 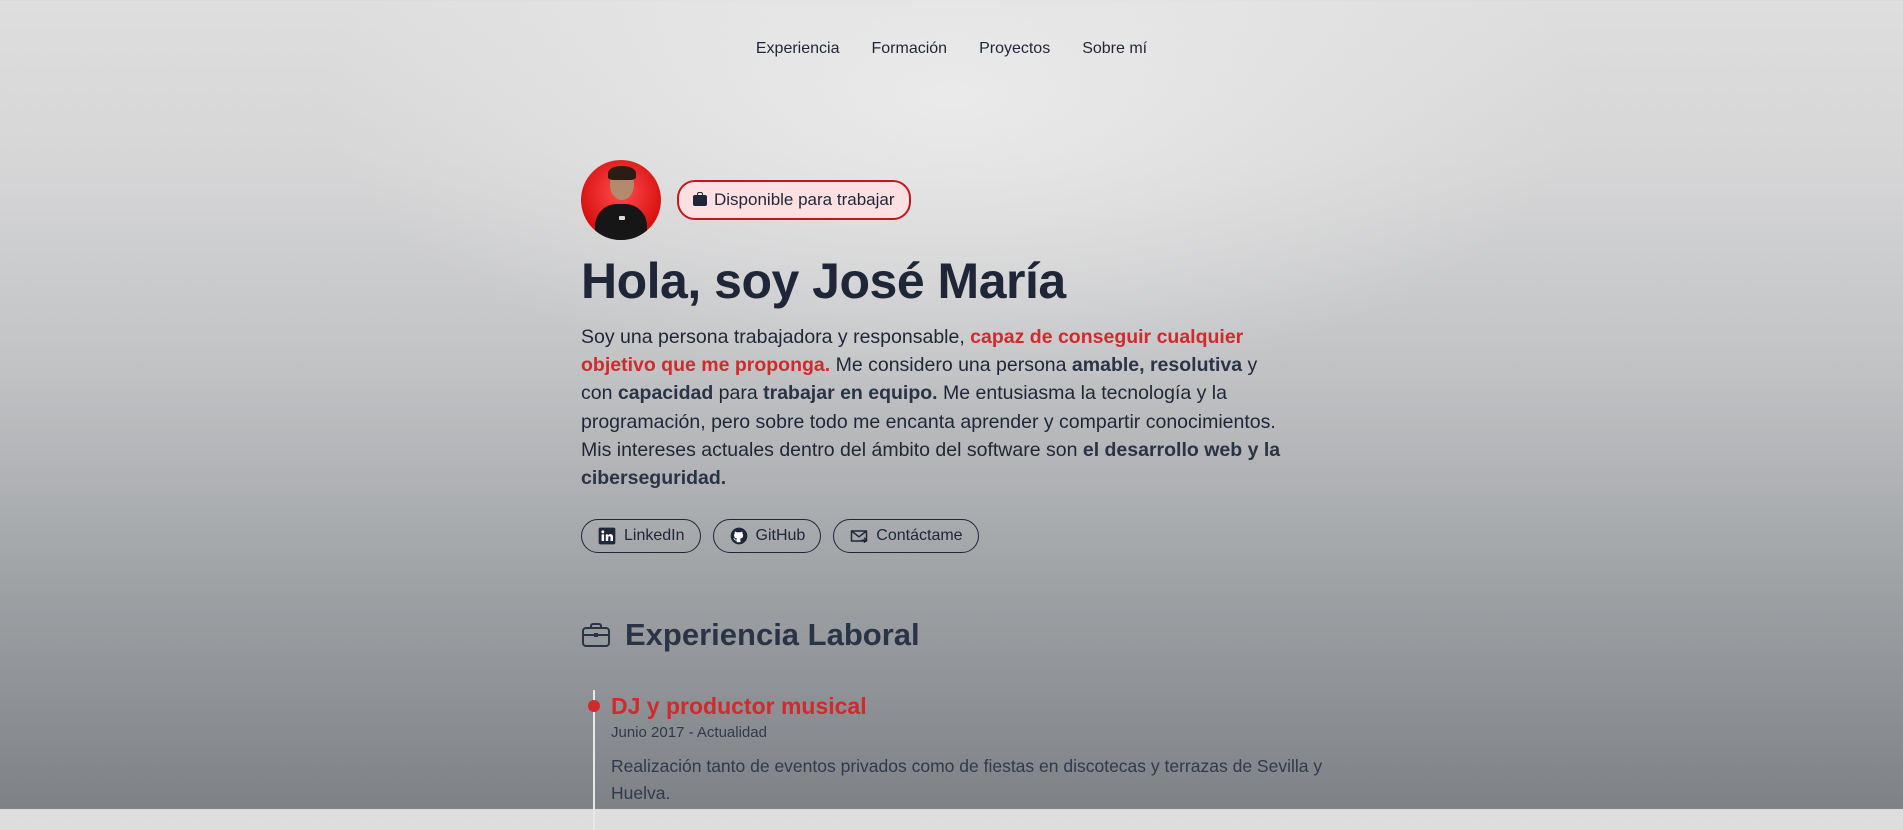 What do you see at coordinates (1014, 49) in the screenshot?
I see `nav-link-proyectos: Proyectos` at bounding box center [1014, 49].